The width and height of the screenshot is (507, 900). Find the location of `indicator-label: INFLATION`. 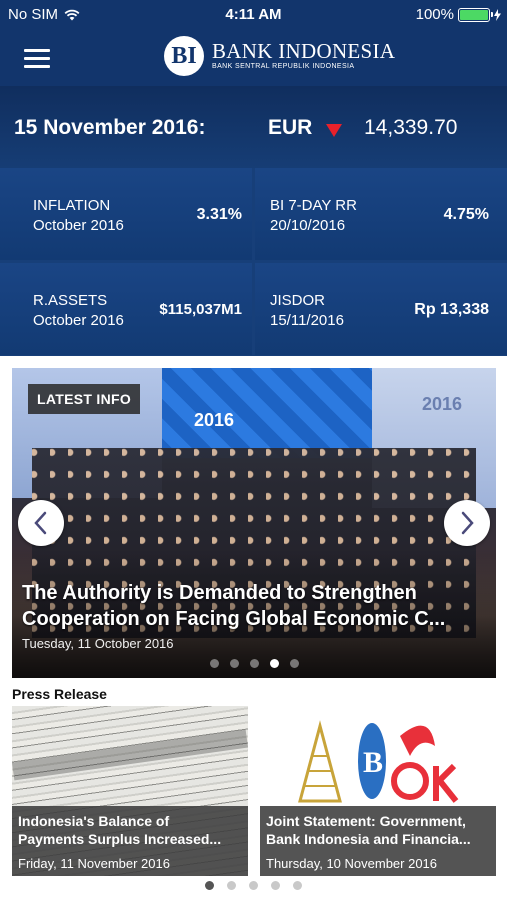

indicator-label: INFLATION is located at coordinates (72, 205).